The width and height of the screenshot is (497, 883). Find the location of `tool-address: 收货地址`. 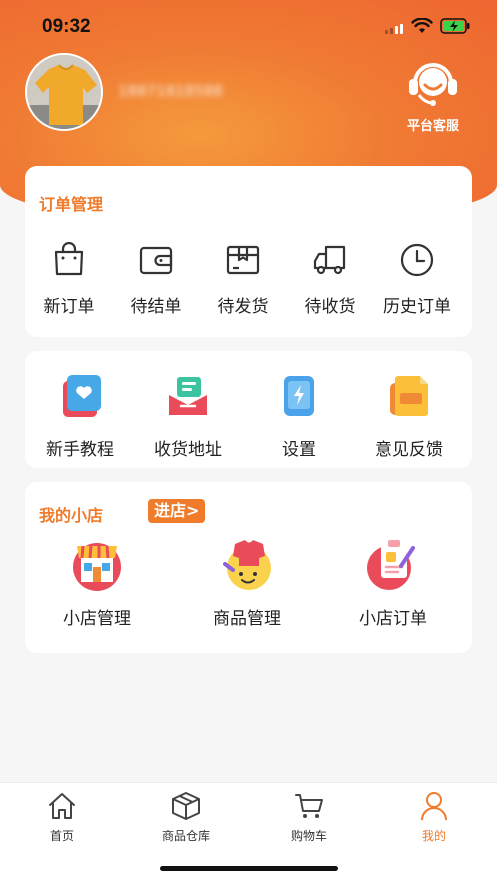

tool-address: 收货地址 is located at coordinates (188, 416).